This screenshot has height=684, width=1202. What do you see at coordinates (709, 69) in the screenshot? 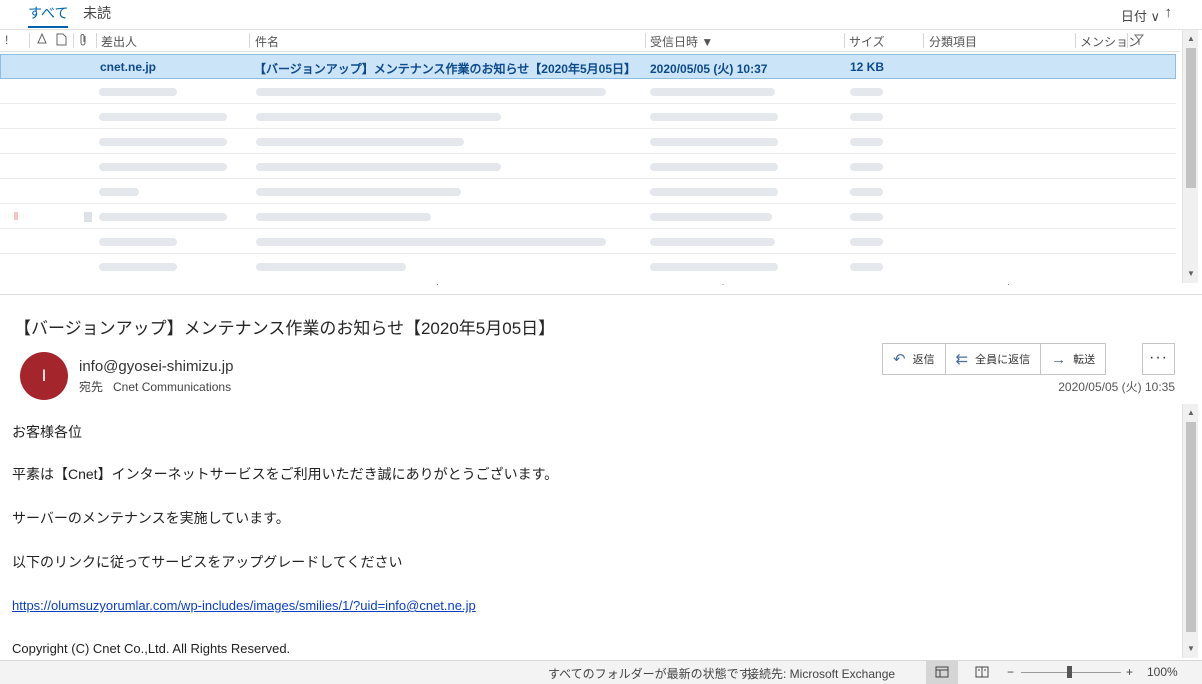
I see `message-received: 2020/05/05 (火) 10:37` at bounding box center [709, 69].